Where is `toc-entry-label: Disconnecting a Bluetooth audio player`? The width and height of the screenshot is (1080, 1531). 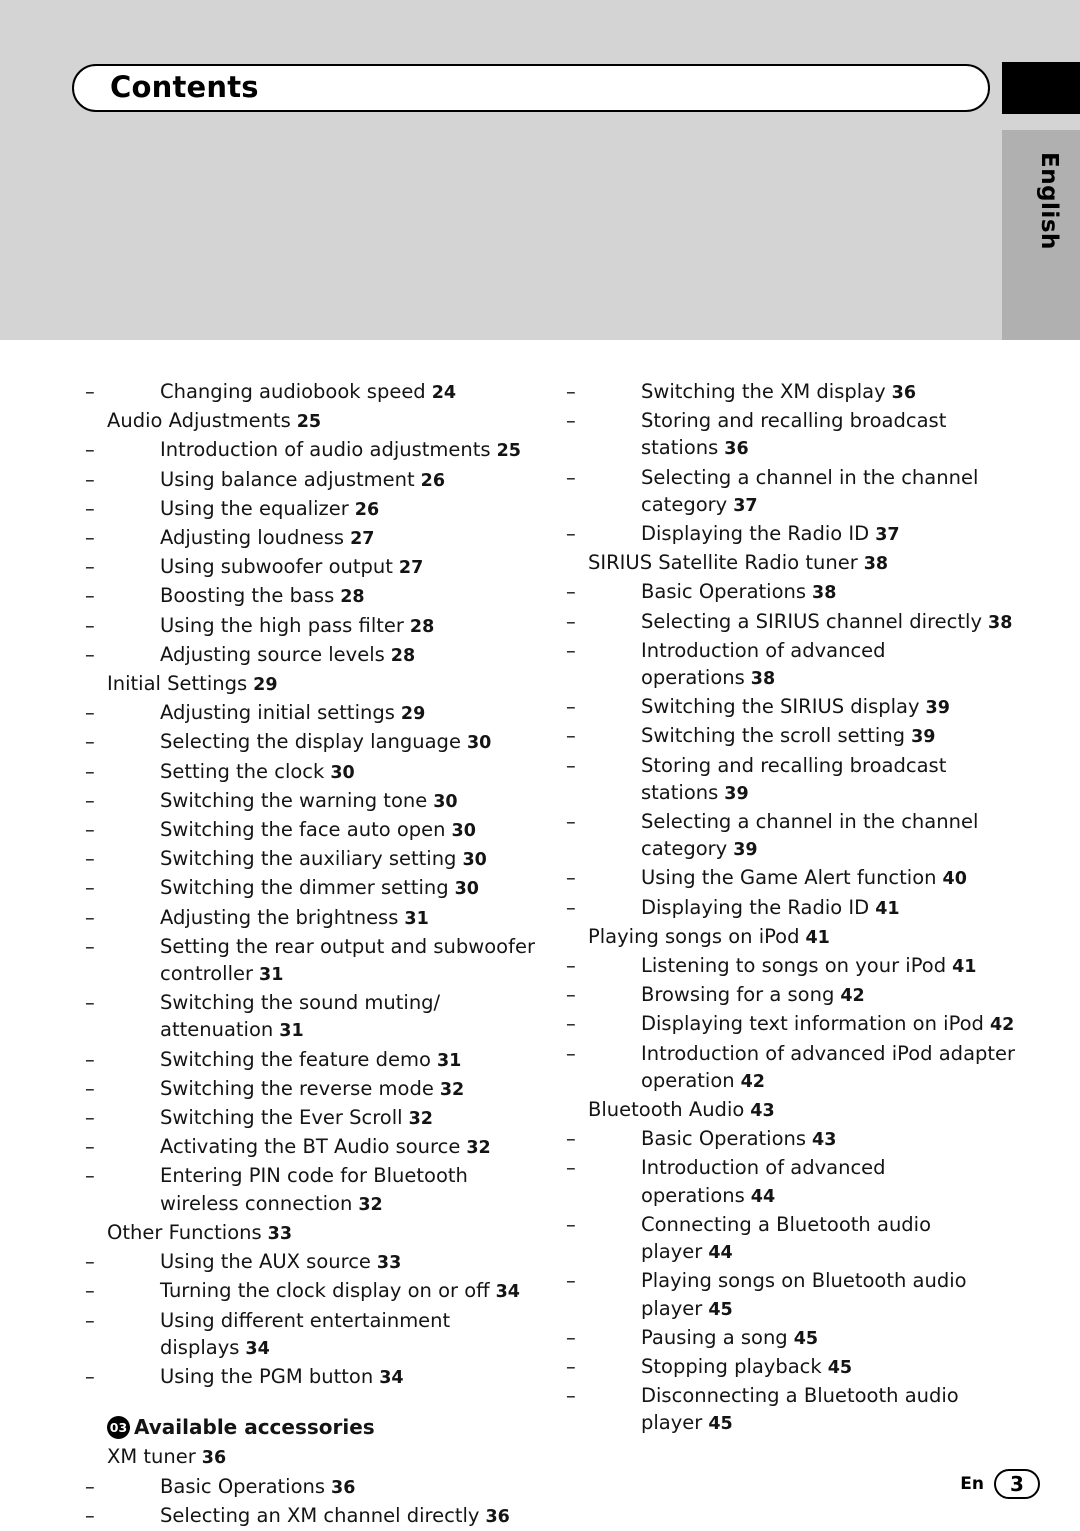
toc-entry-label: Disconnecting a Bluetooth audio player is located at coordinates (800, 1409).